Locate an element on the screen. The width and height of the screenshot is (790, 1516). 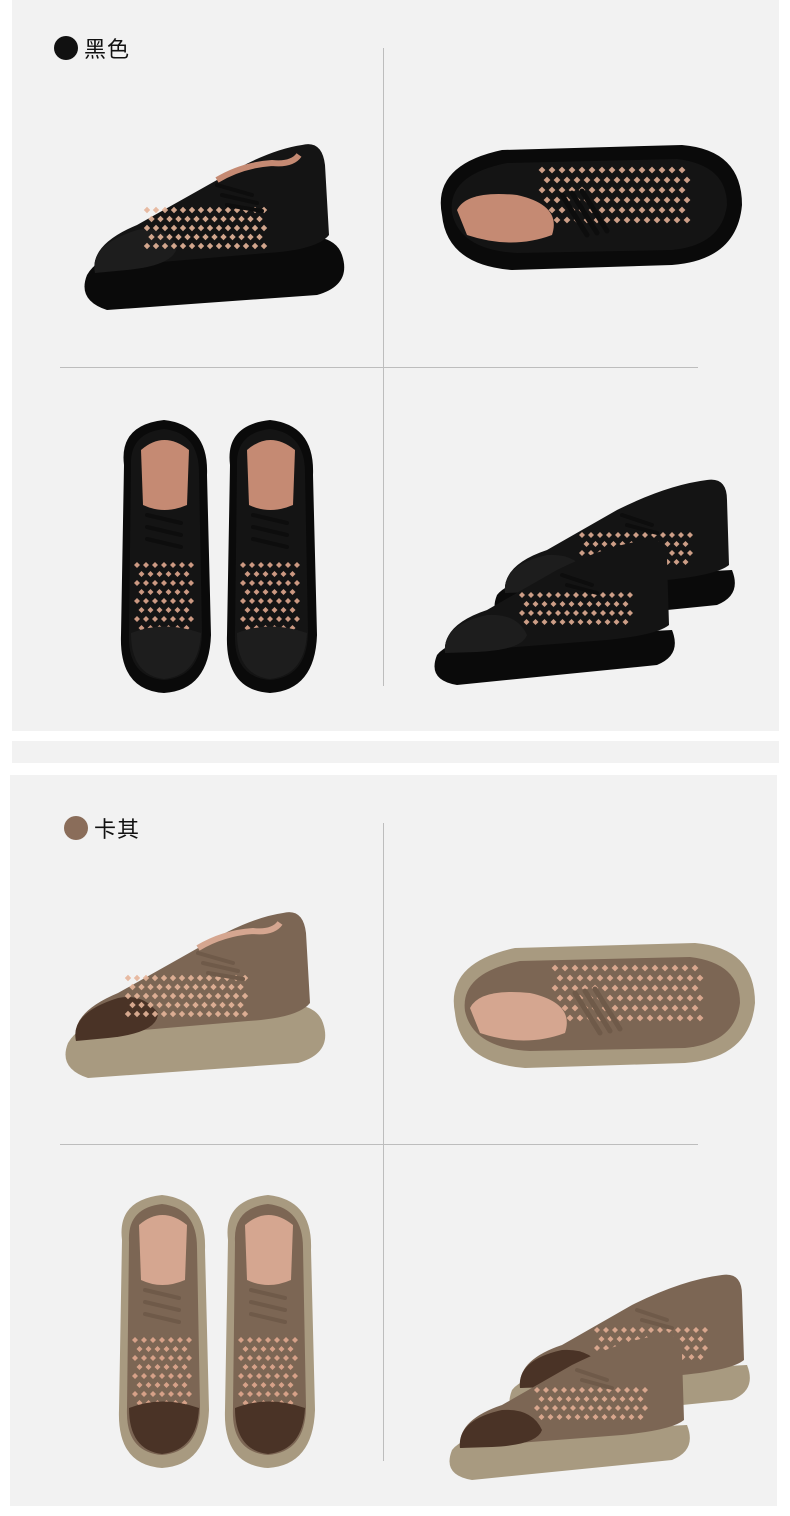
khaki-swatch is located at coordinates (76, 828).